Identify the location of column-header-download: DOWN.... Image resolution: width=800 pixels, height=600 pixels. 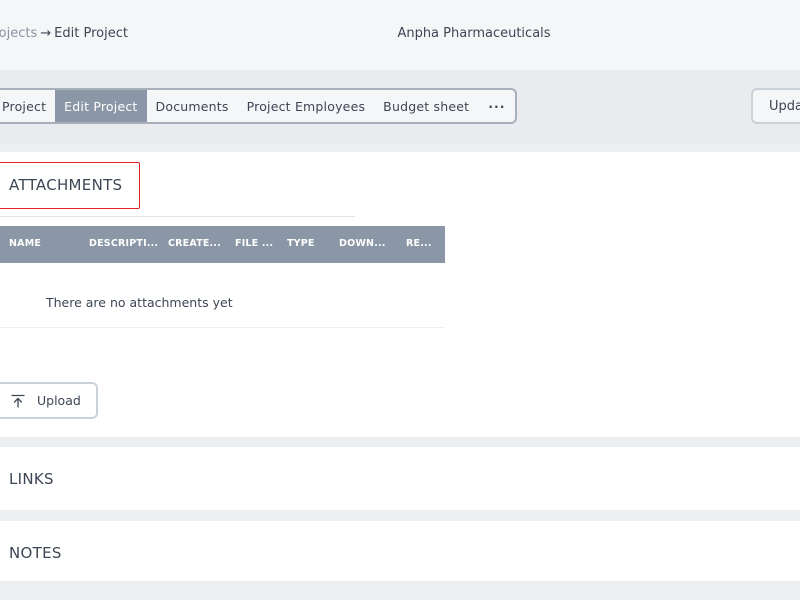
(362, 243).